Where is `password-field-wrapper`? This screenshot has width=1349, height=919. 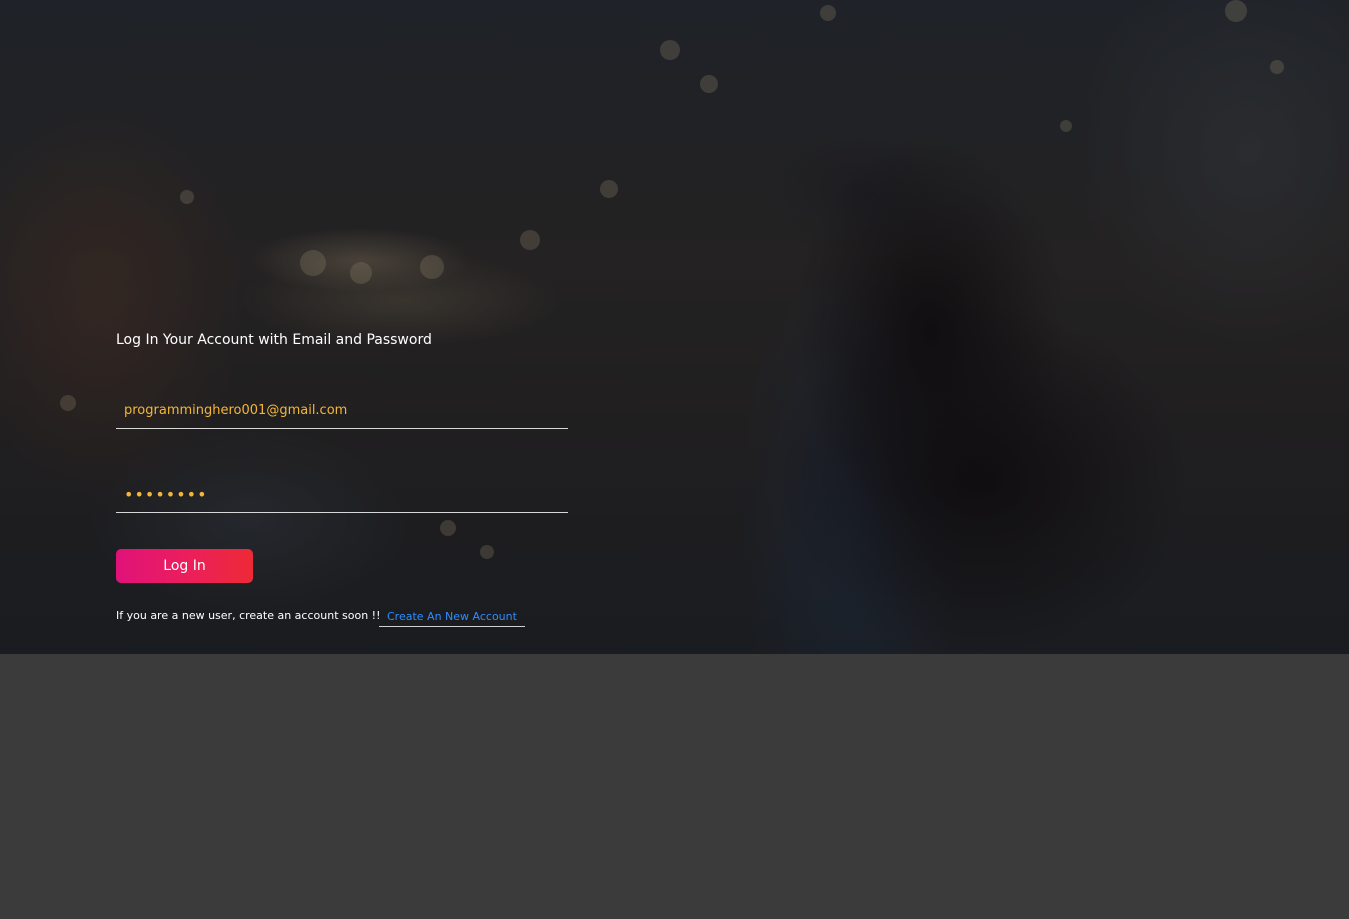 password-field-wrapper is located at coordinates (342, 495).